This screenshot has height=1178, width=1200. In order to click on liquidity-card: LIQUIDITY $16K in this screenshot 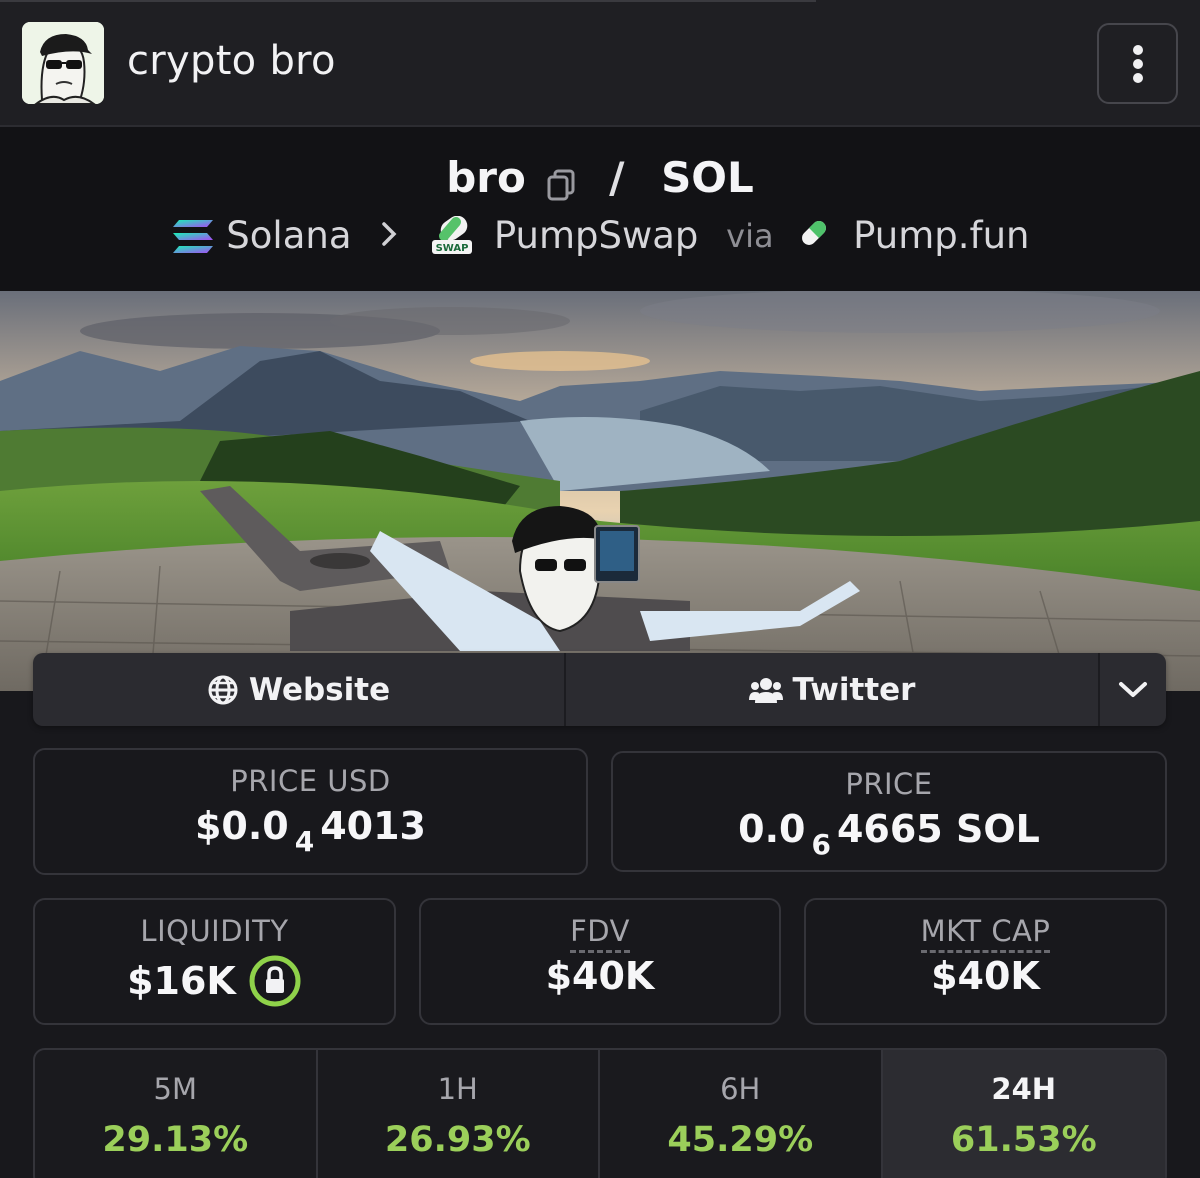, I will do `click(214, 961)`.